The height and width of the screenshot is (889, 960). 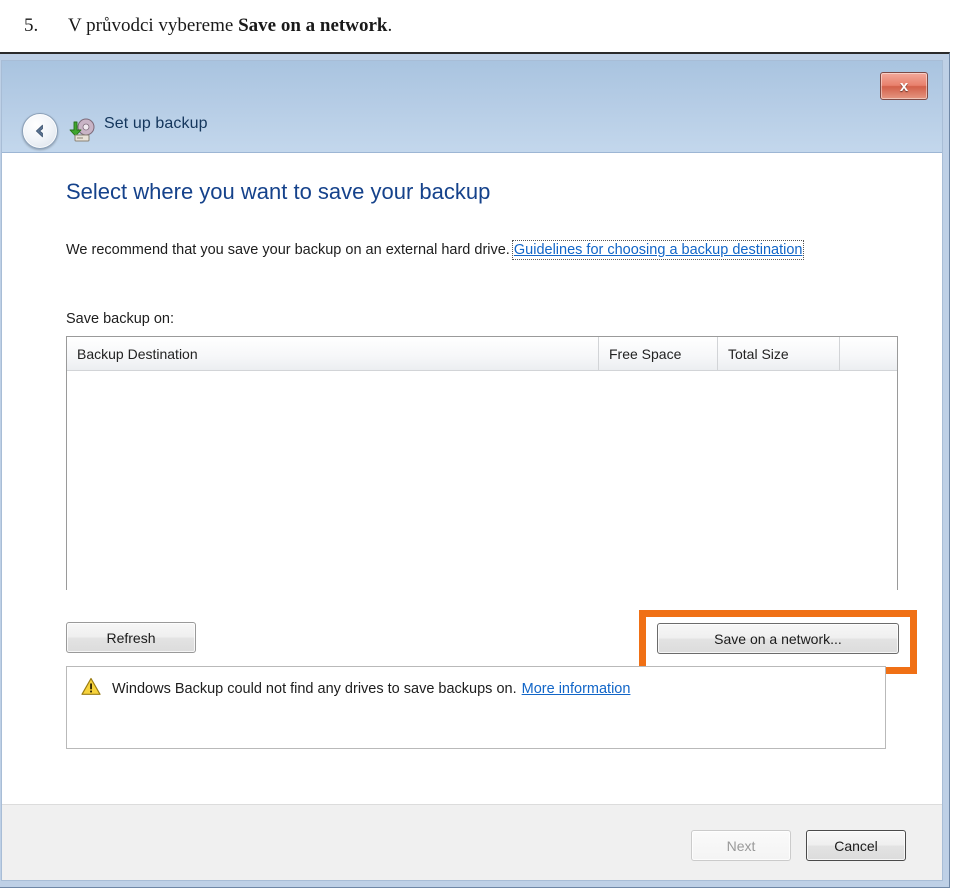 What do you see at coordinates (120, 319) in the screenshot?
I see `save-backup-on-label: Save backup on:` at bounding box center [120, 319].